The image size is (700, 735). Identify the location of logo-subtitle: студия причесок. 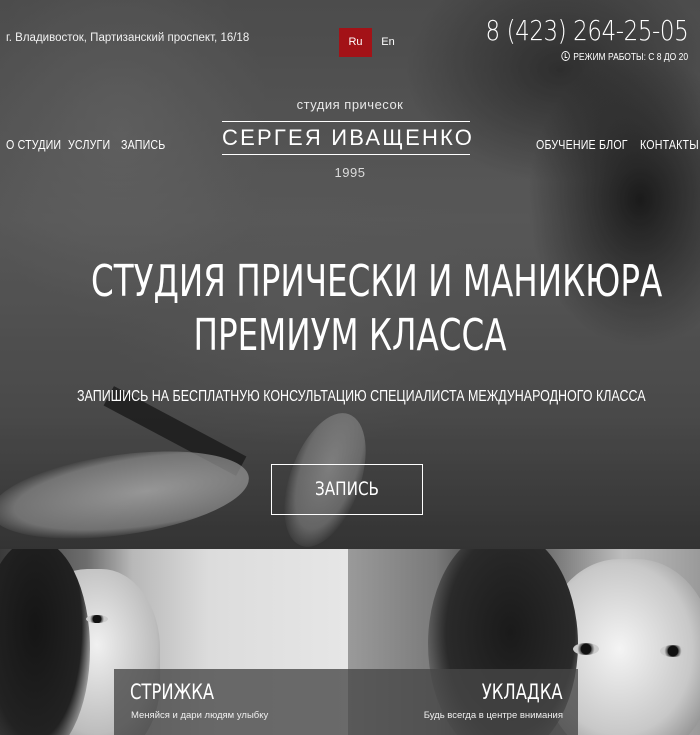
(350, 104).